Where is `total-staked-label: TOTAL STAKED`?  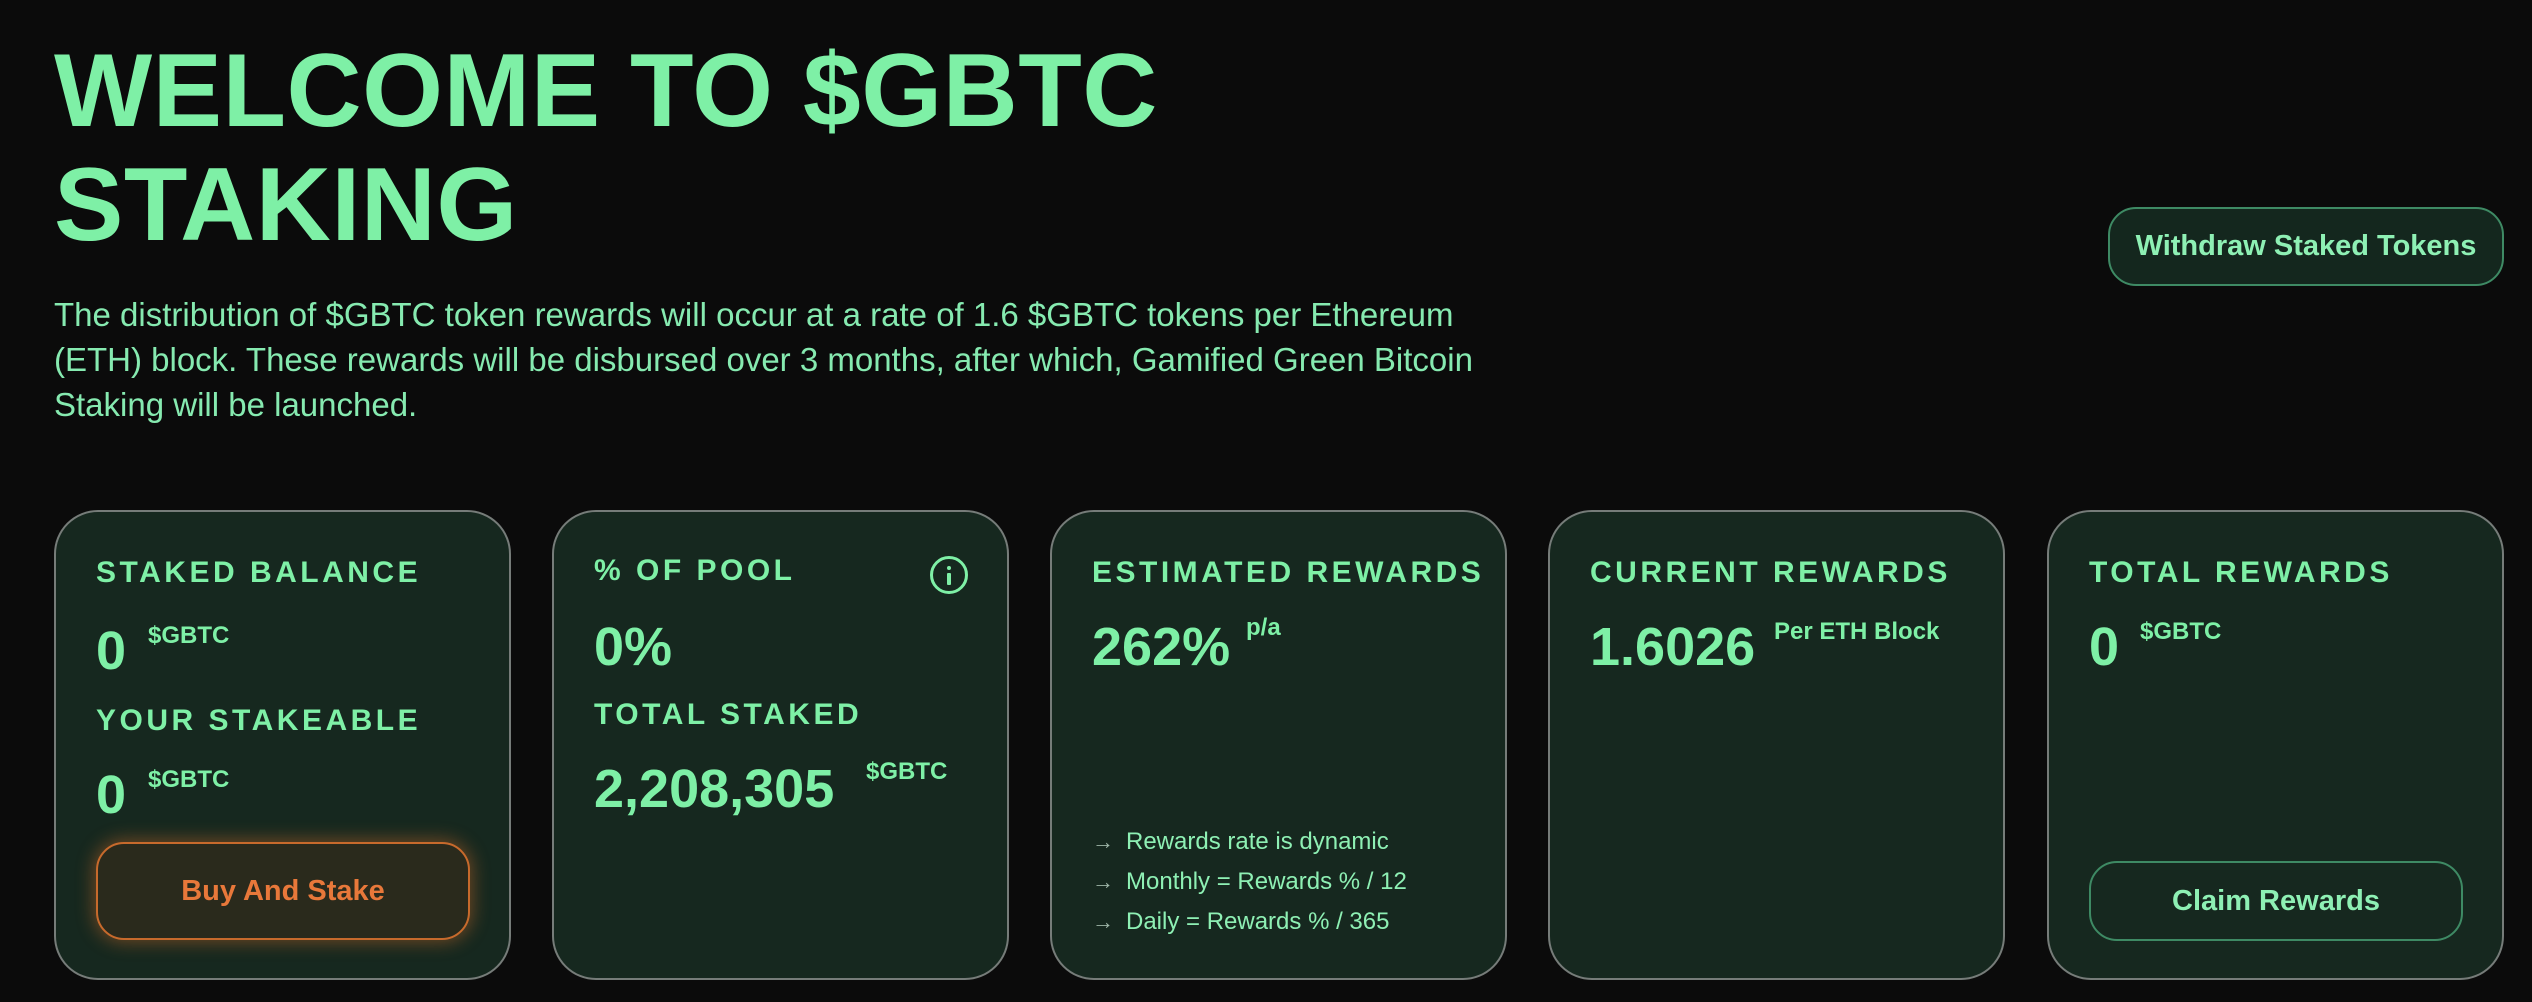
total-staked-label: TOTAL STAKED is located at coordinates (728, 714).